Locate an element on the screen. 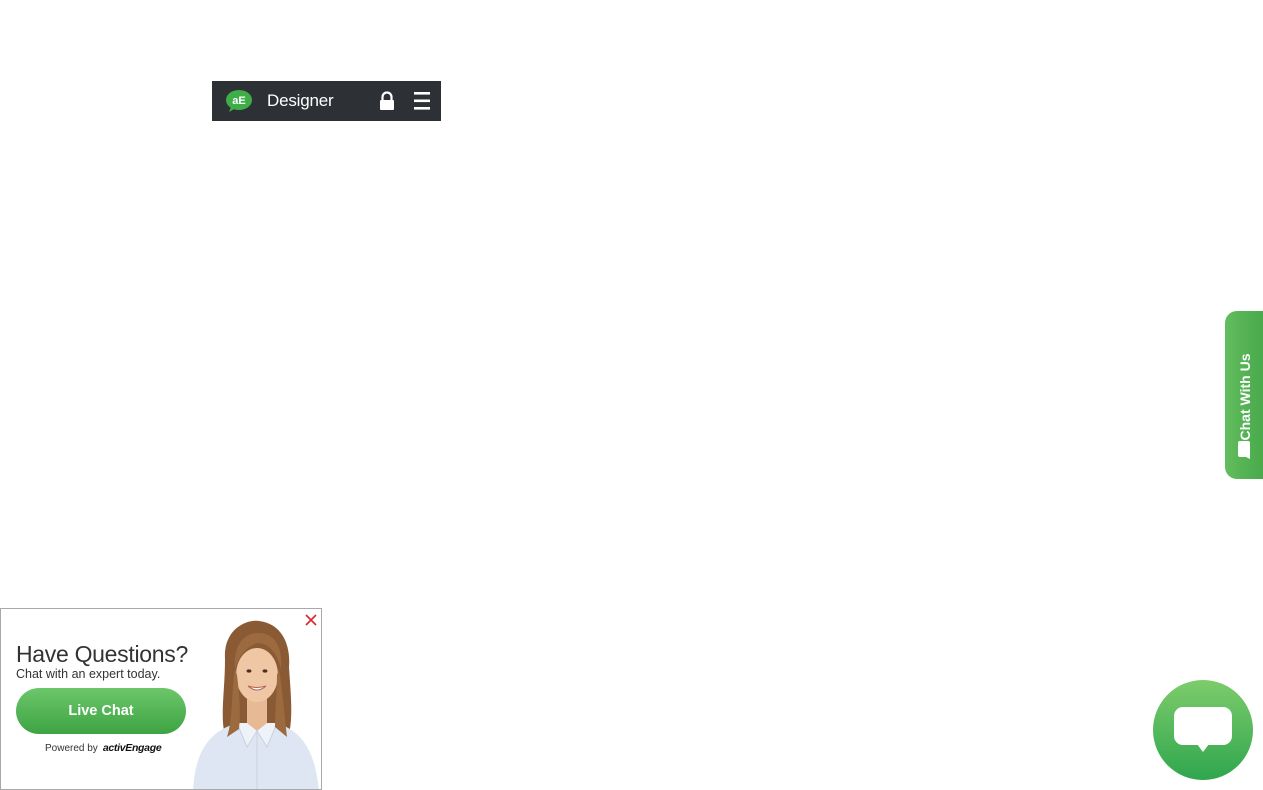 The image size is (1263, 790). lock-icon is located at coordinates (387, 100).